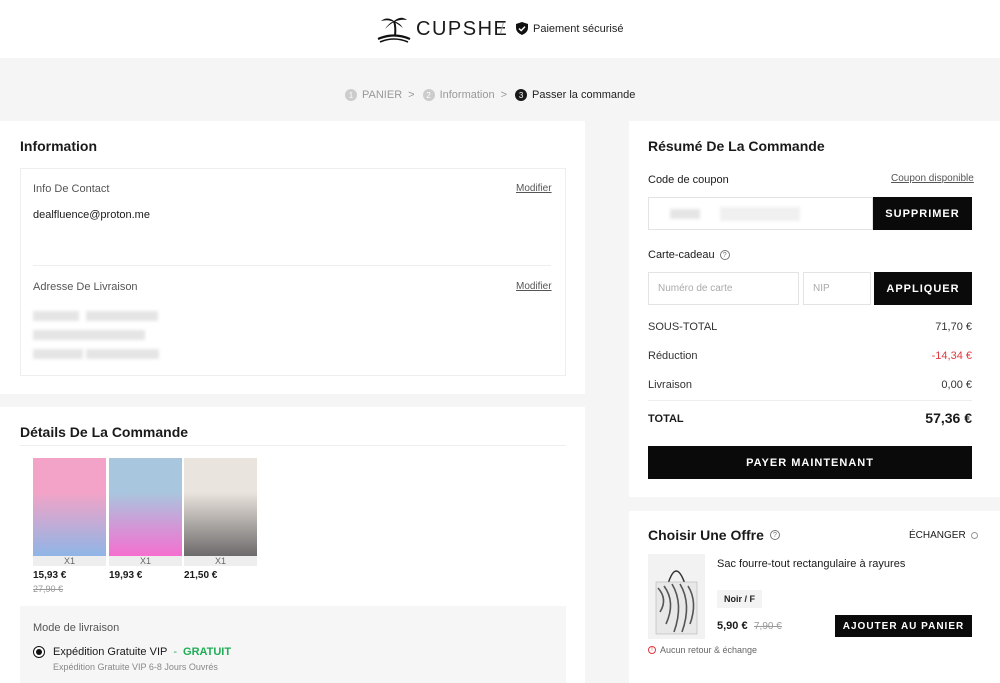 The width and height of the screenshot is (1000, 683). Describe the element at coordinates (534, 188) in the screenshot. I see `edit-contact-link: Modifier` at that location.